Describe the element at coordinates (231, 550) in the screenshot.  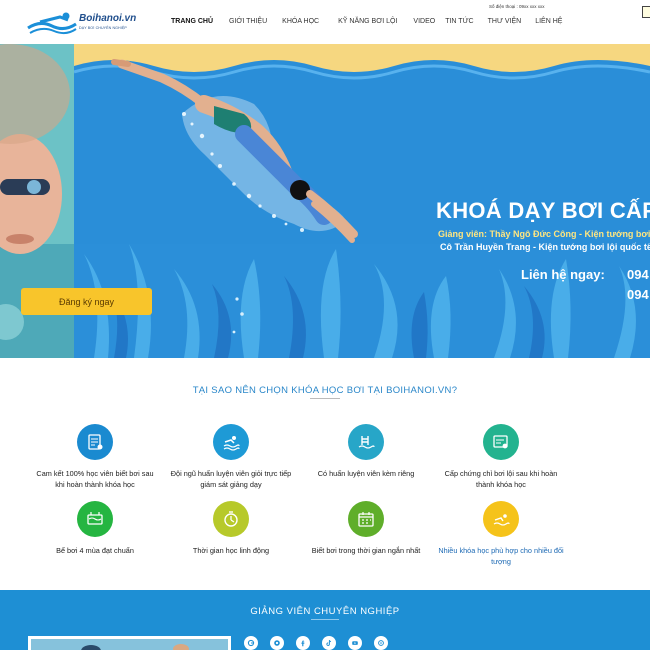
I see `feature-text: Thời gian học linh động` at that location.